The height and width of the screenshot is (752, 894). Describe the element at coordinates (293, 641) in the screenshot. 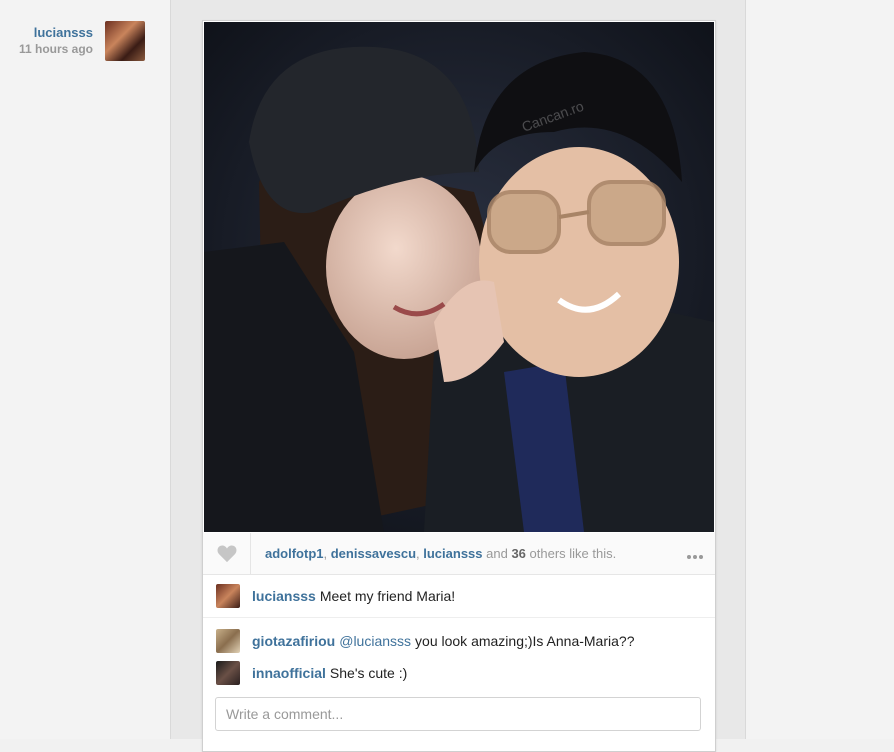

I see `comment-username: giotazafiriou` at that location.